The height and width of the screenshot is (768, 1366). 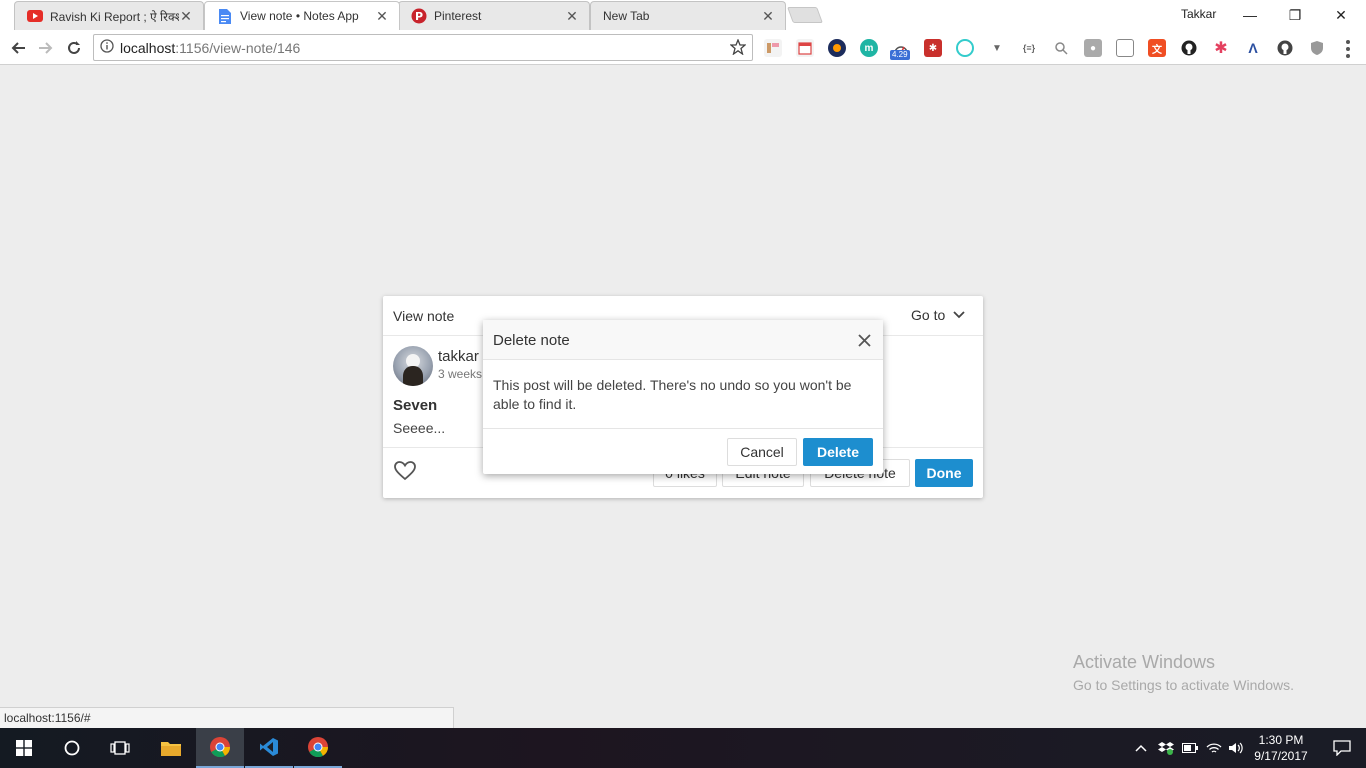 What do you see at coordinates (35, 16) in the screenshot?
I see `youtube-icon` at bounding box center [35, 16].